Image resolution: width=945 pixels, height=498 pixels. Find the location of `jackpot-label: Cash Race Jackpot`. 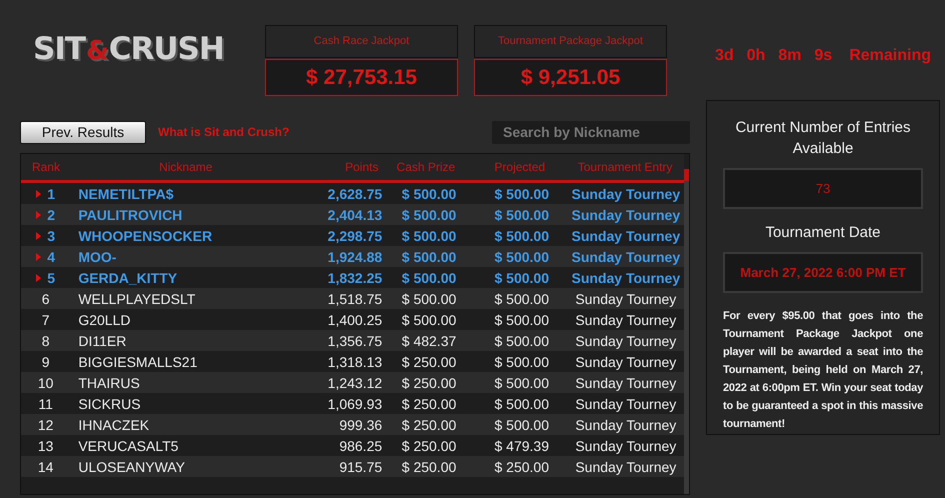

jackpot-label: Cash Race Jackpot is located at coordinates (361, 41).